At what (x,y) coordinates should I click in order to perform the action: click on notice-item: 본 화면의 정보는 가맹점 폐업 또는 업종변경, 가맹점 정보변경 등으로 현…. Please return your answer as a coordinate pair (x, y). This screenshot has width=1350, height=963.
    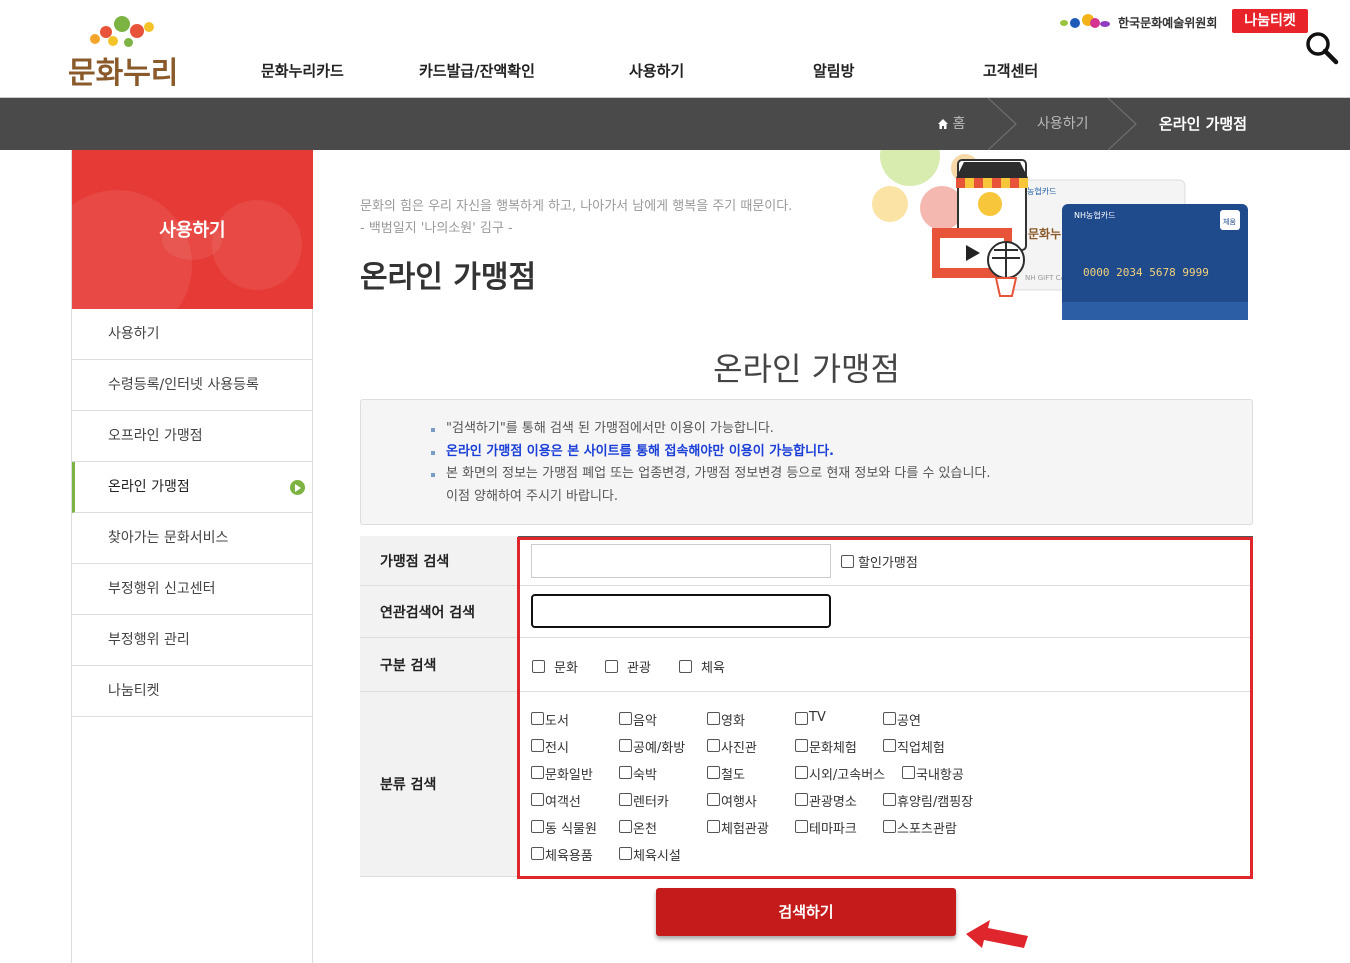
    Looking at the image, I should click on (711, 474).